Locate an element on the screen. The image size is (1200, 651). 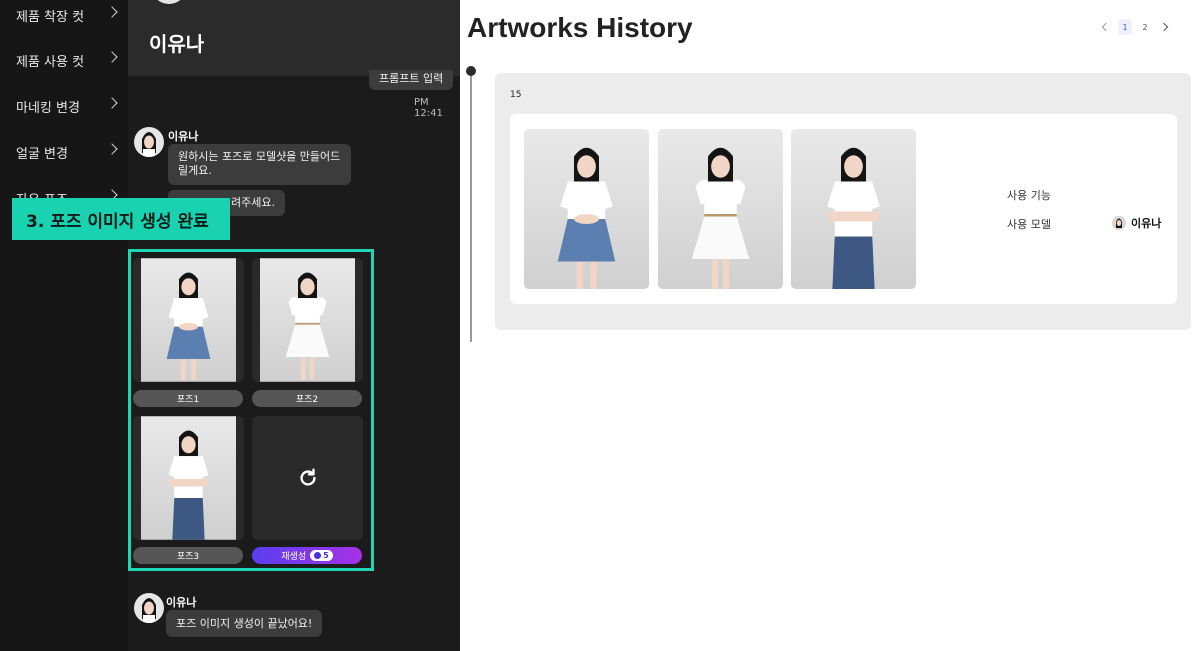
regenerate-tile is located at coordinates (307, 478).